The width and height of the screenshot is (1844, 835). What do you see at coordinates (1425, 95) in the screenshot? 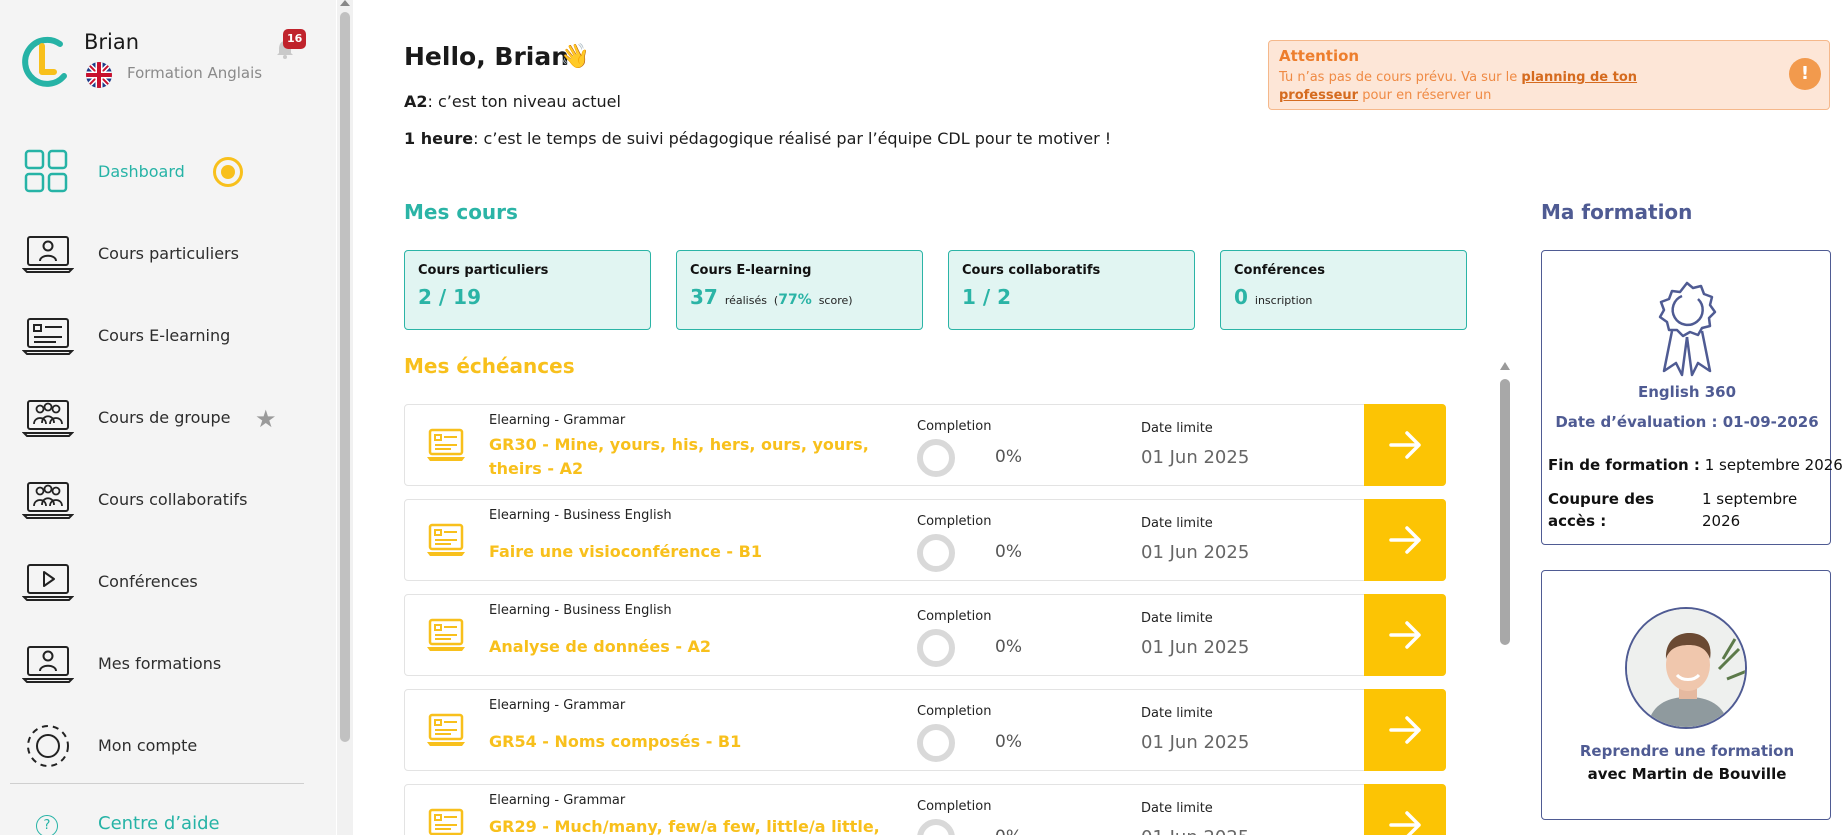
I see `alert-text-after: pour en réserver un` at bounding box center [1425, 95].